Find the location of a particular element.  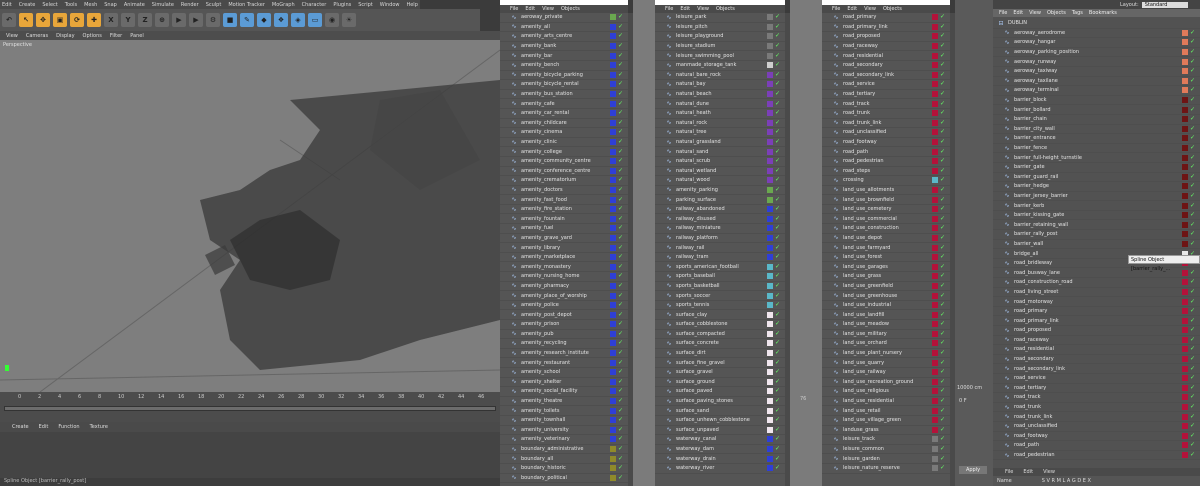

object-row: ∿ road_pedestrian ✓ is located at coordinates (1096, 456).